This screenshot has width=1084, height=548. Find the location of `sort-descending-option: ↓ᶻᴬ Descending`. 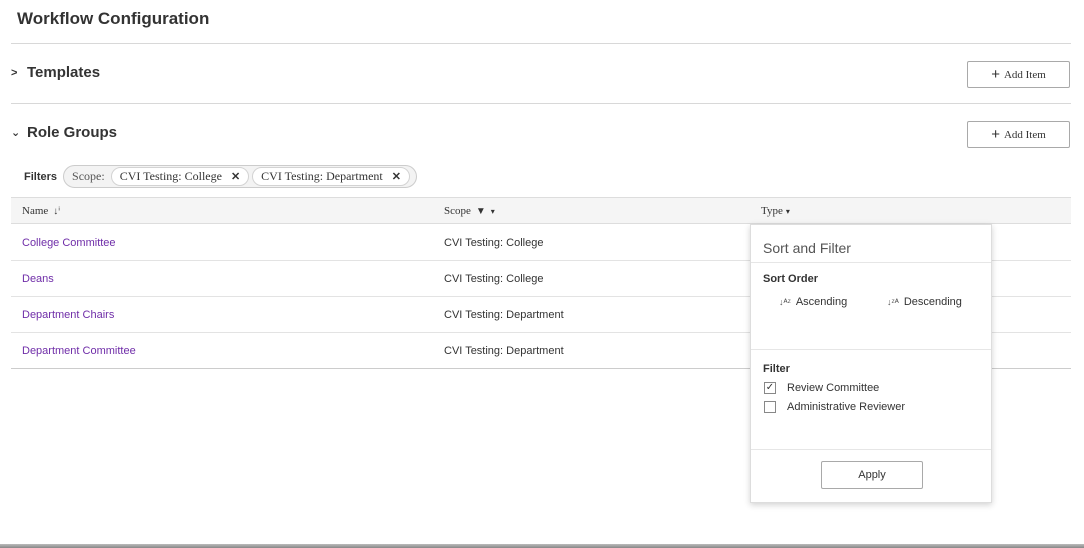

sort-descending-option: ↓ᶻᴬ Descending is located at coordinates (924, 302).